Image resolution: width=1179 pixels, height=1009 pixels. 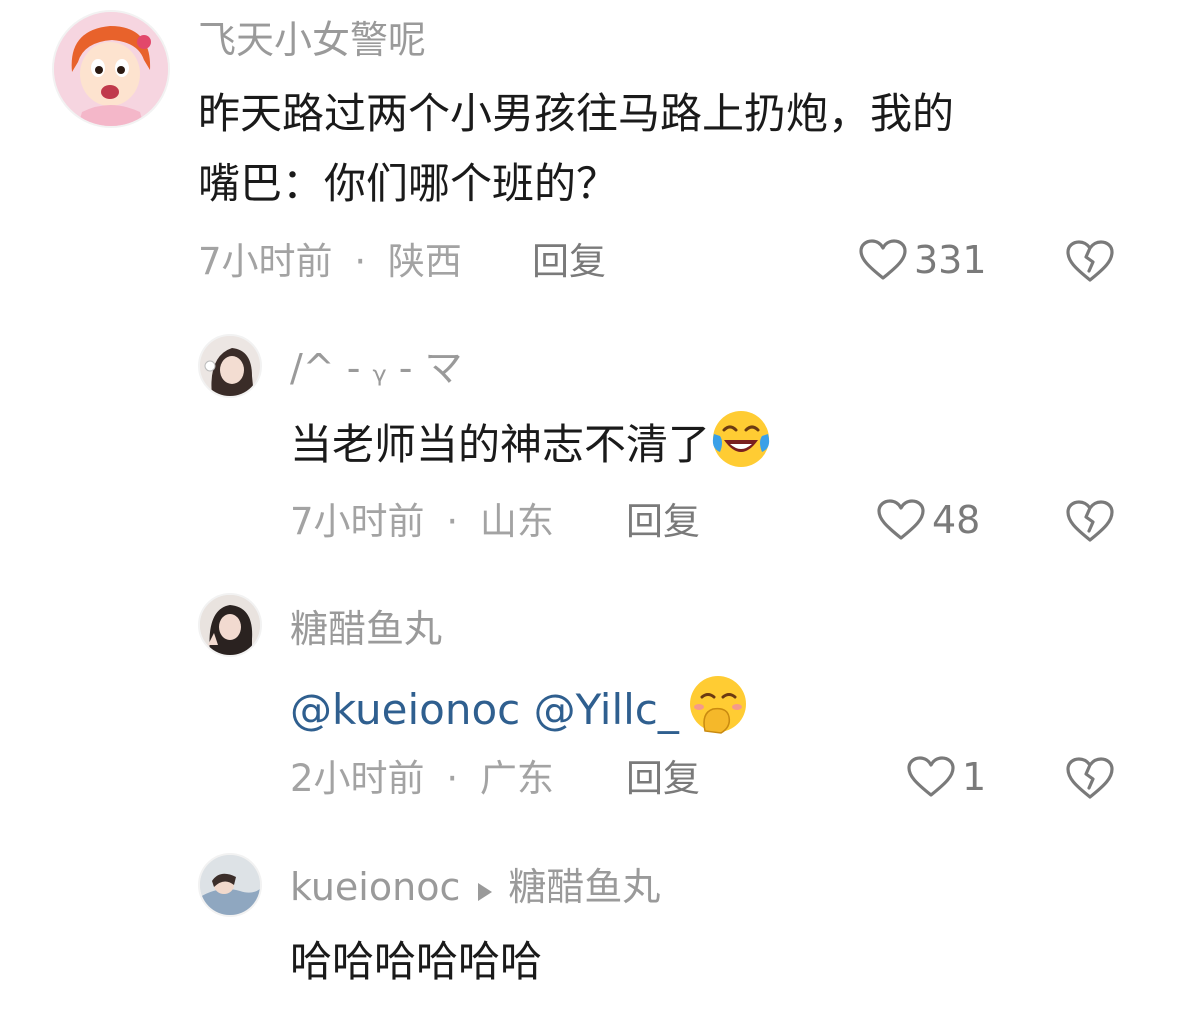 What do you see at coordinates (974, 777) in the screenshot?
I see `like-count: 1` at bounding box center [974, 777].